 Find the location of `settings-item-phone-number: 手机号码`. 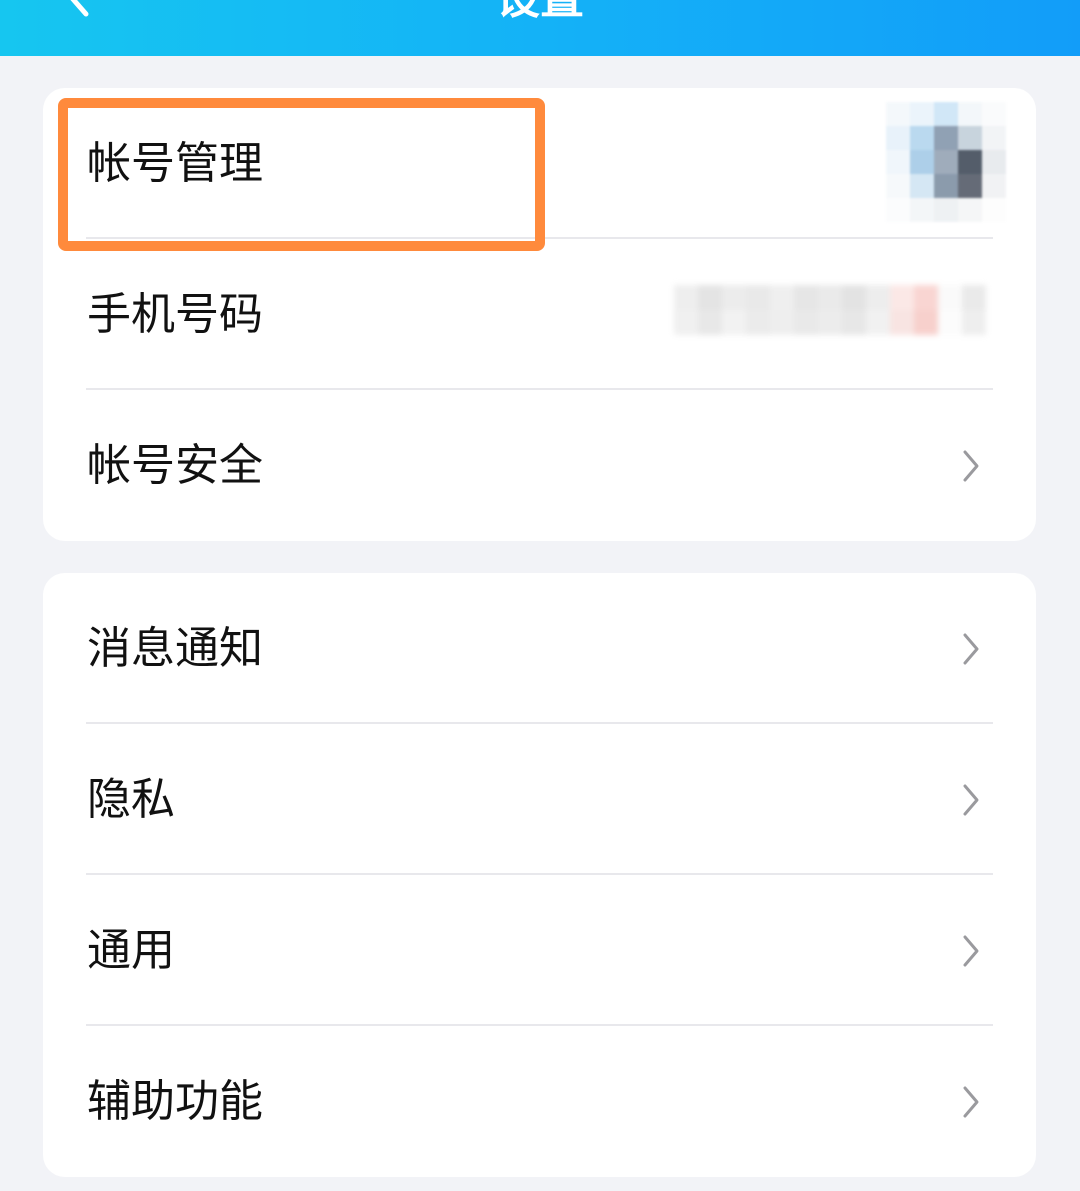

settings-item-phone-number: 手机号码 is located at coordinates (539, 314).